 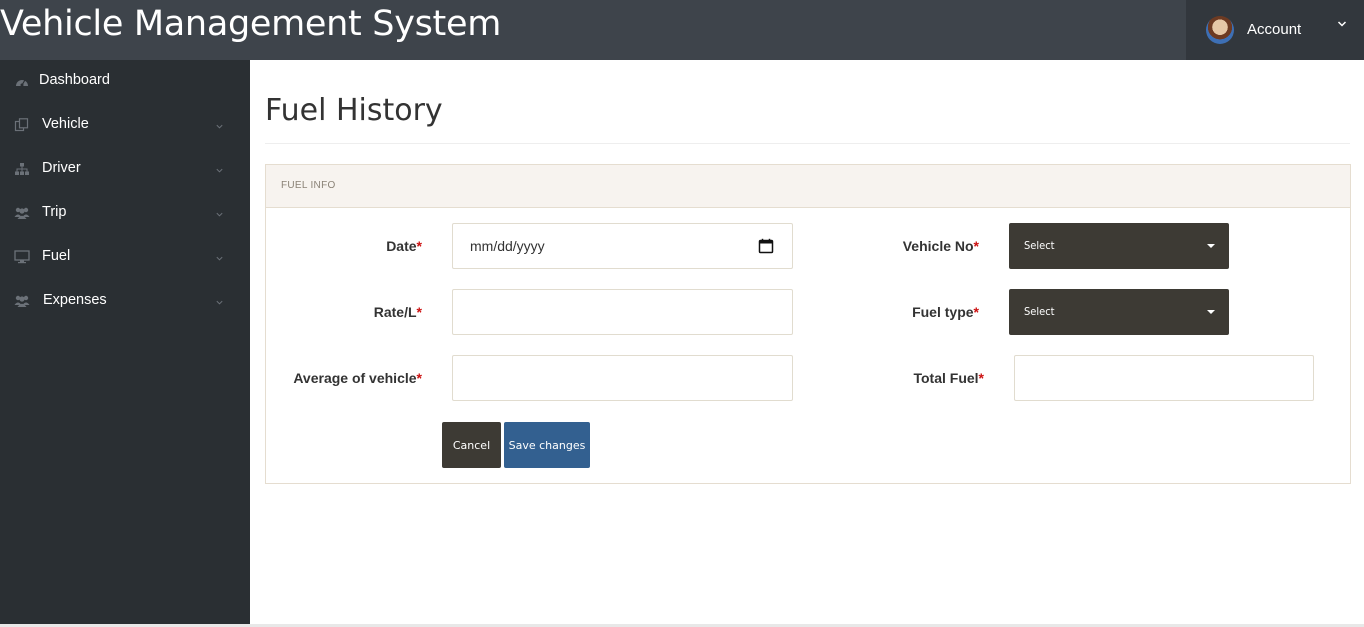 What do you see at coordinates (65, 124) in the screenshot?
I see `sidebar-item-label: Vehicle` at bounding box center [65, 124].